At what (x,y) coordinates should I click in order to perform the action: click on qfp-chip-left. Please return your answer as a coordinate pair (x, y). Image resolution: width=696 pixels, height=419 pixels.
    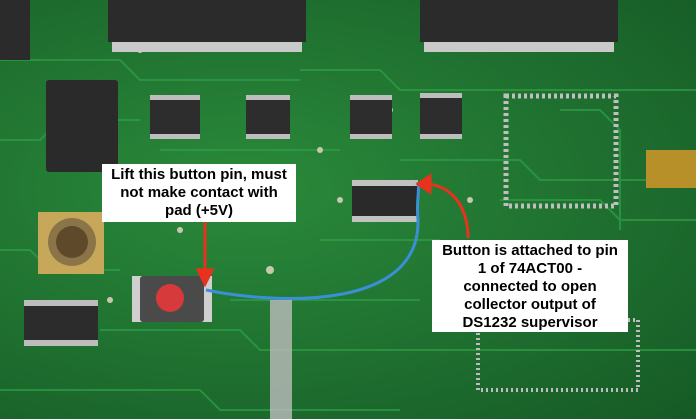
    Looking at the image, I should click on (207, 21).